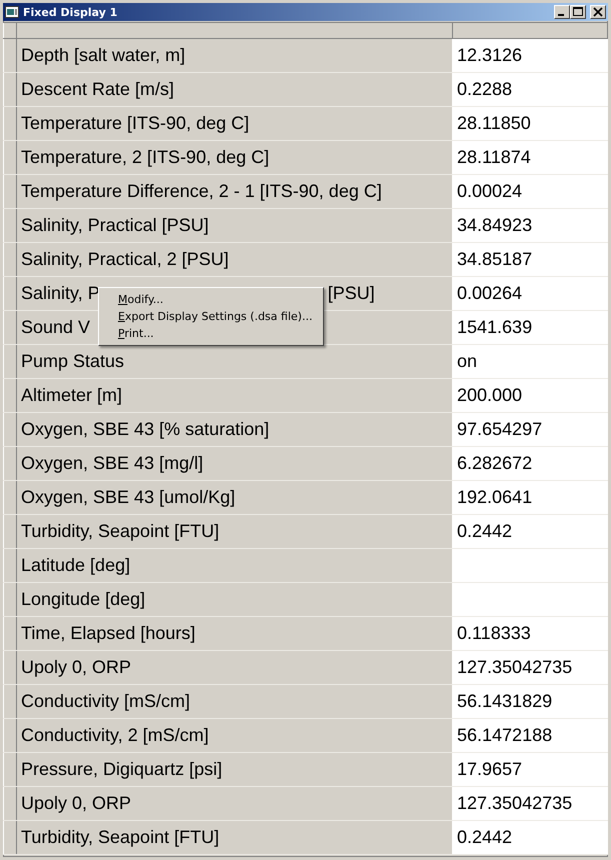  Describe the element at coordinates (70, 12) in the screenshot. I see `window-title: Fixed Display 1` at that location.